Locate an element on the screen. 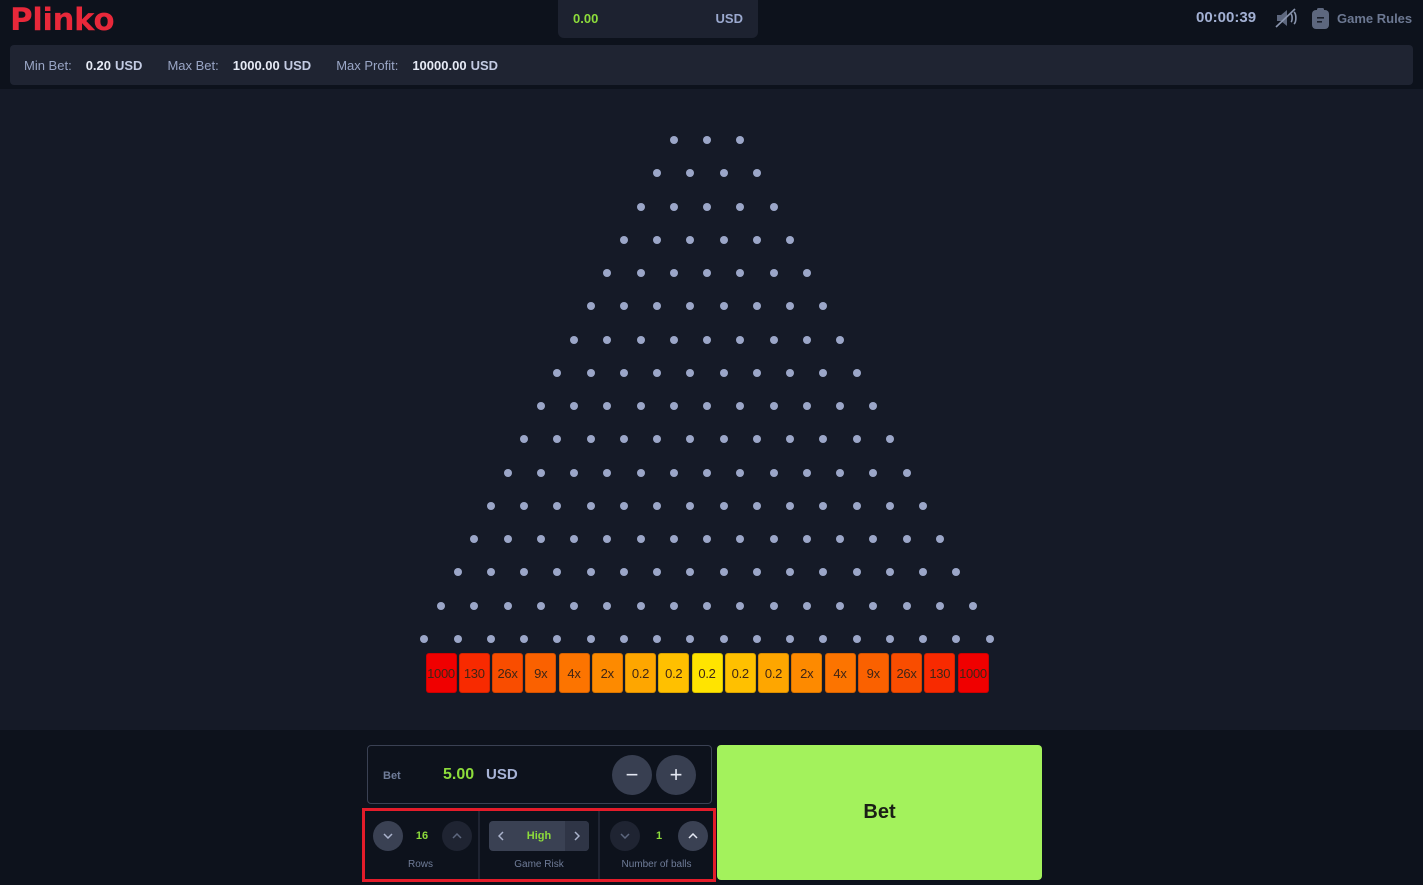  risk-value: High is located at coordinates (539, 836).